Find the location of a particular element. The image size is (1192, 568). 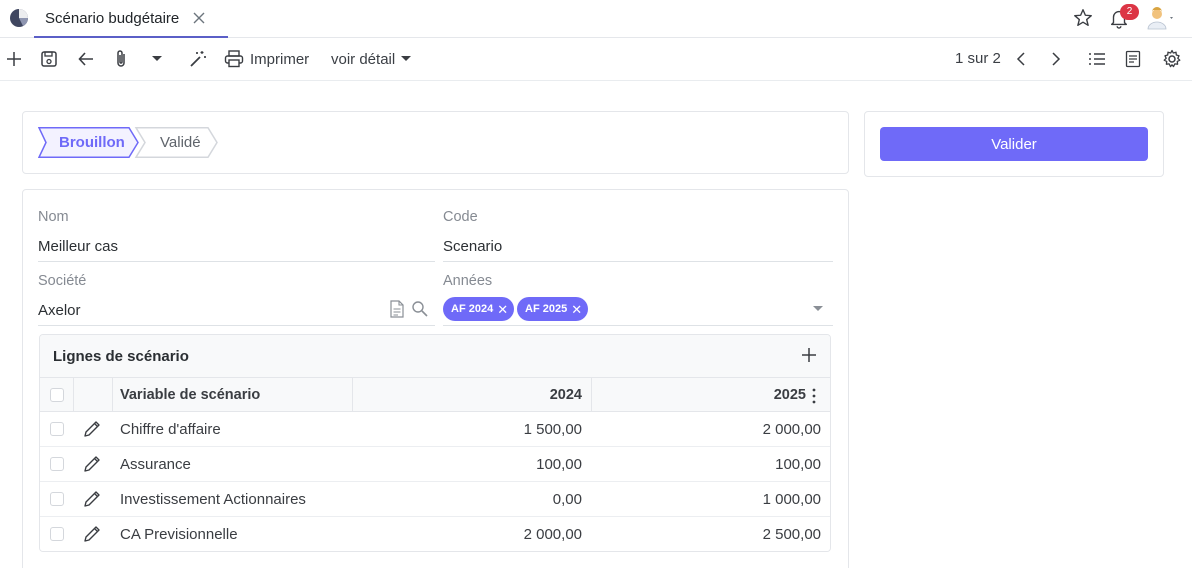

code-field: Scenario is located at coordinates (472, 246).